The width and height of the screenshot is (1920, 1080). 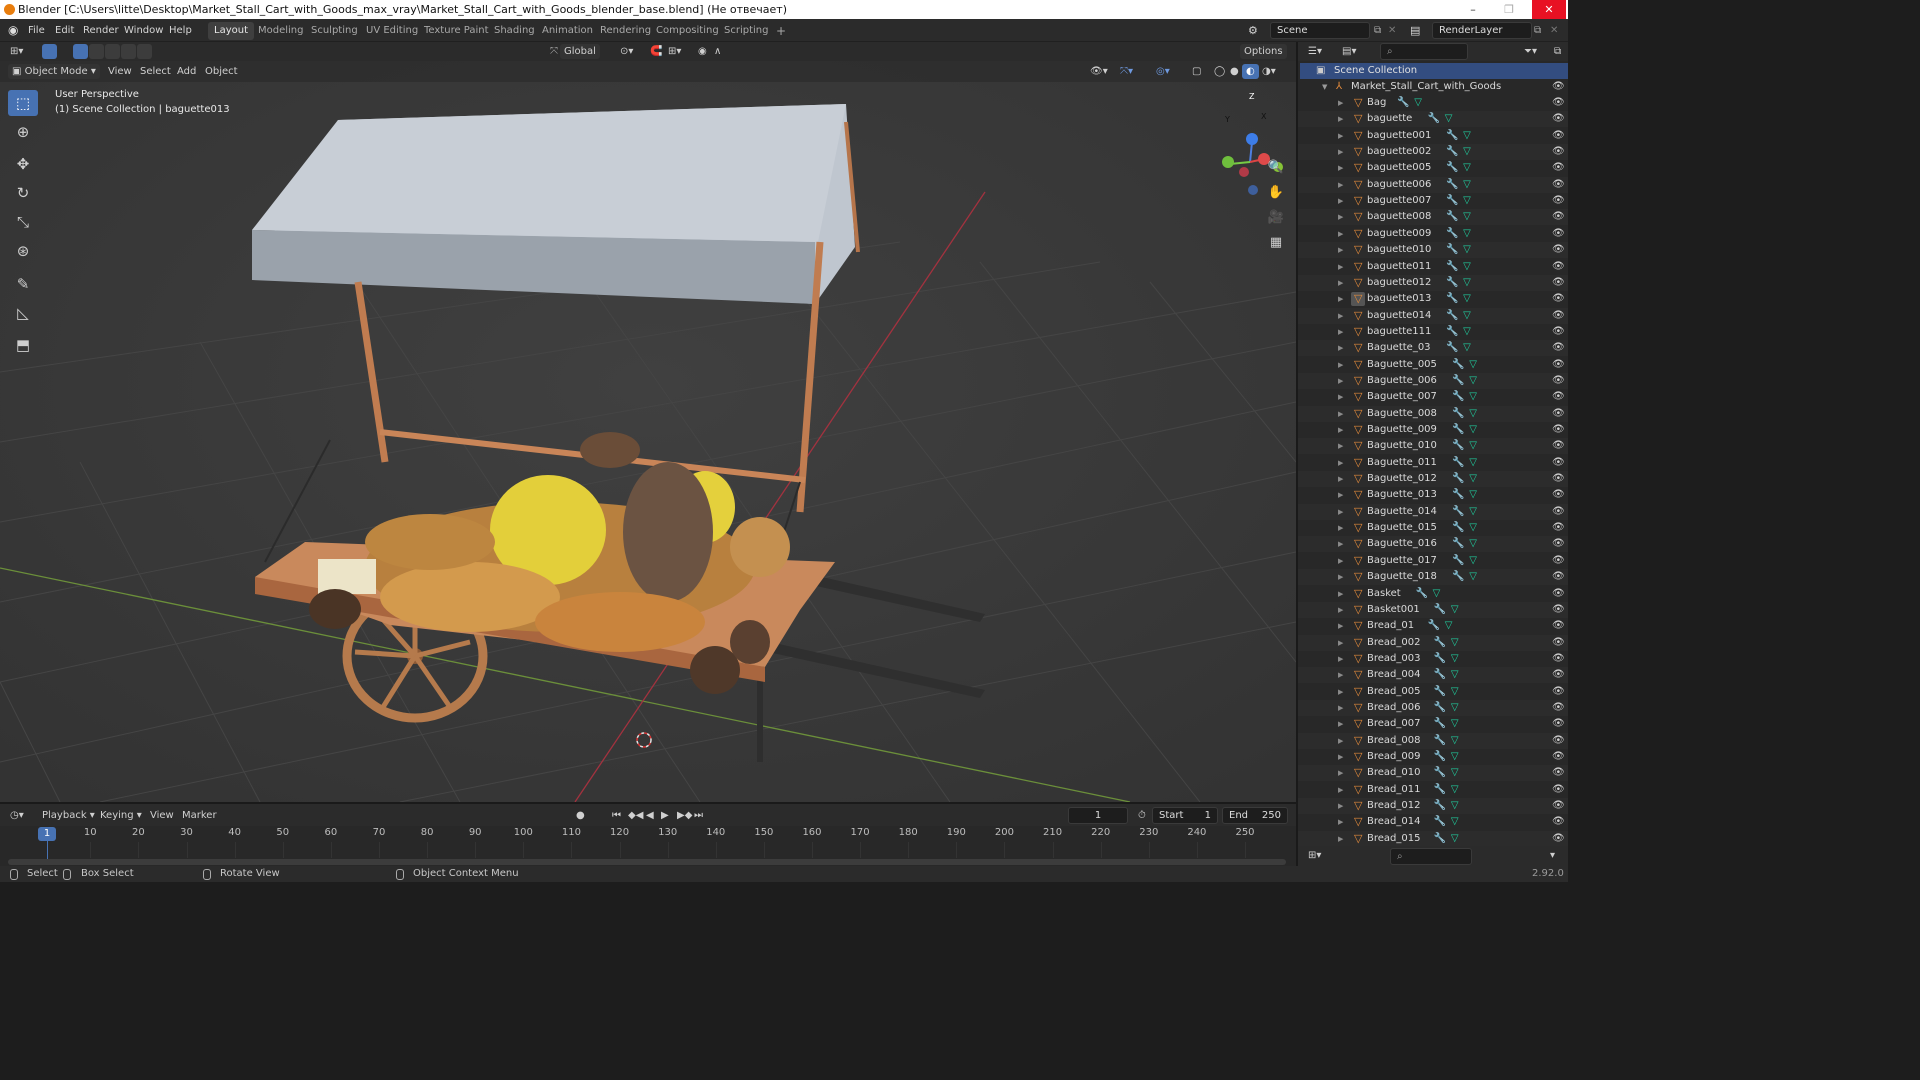 I want to click on pivot-icon: ⊙▾, so click(x=626, y=51).